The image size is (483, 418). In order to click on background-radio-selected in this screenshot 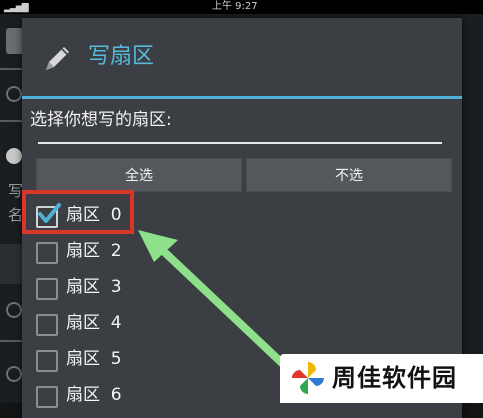, I will do `click(14, 156)`.